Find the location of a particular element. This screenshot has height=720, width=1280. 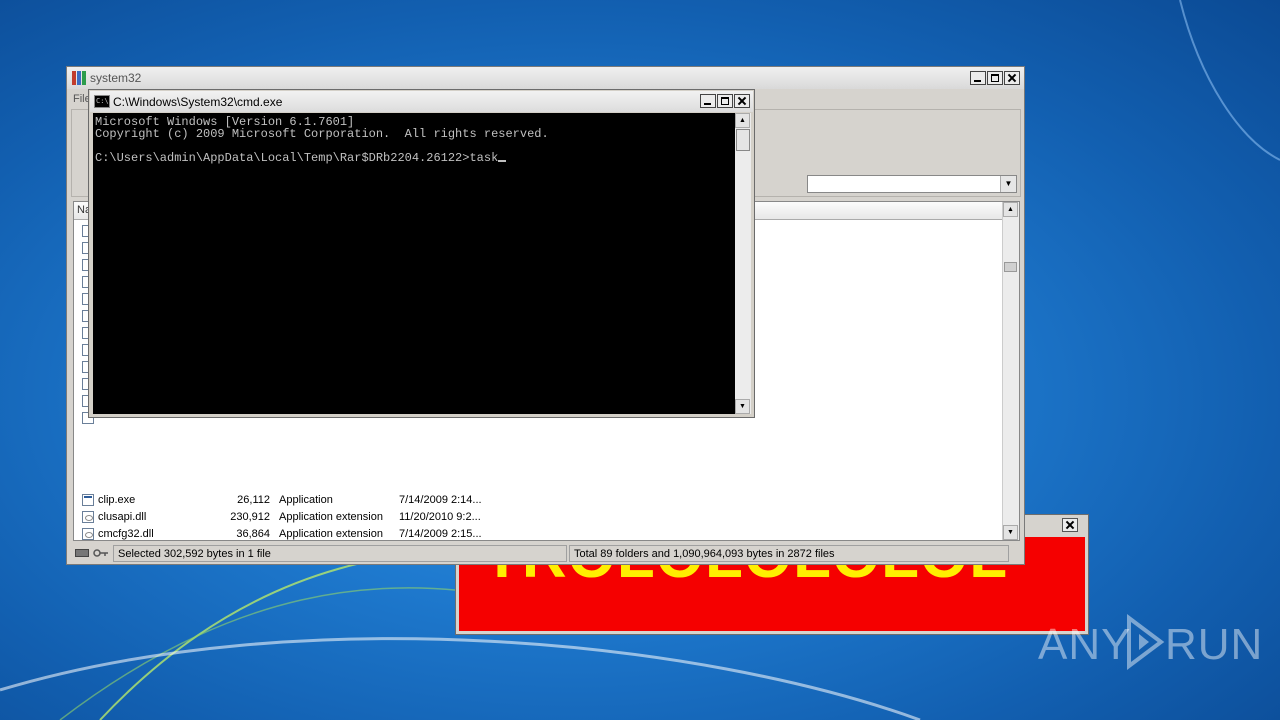

exe-file-icon is located at coordinates (88, 500).